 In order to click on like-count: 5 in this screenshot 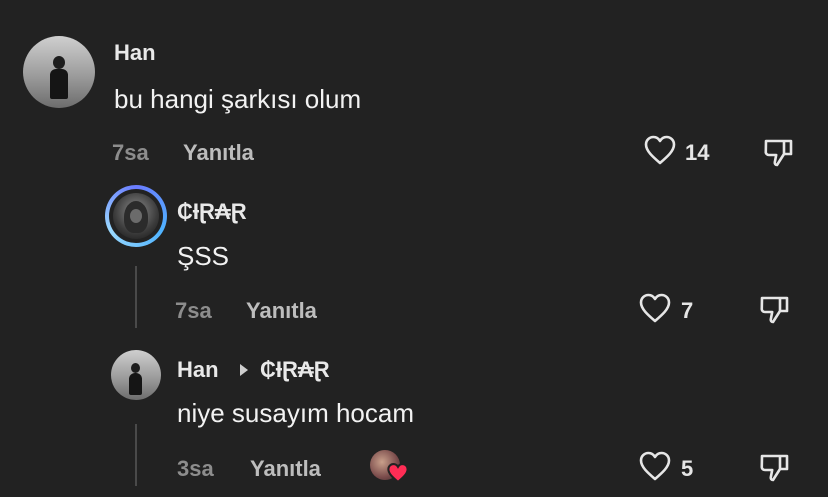, I will do `click(687, 468)`.